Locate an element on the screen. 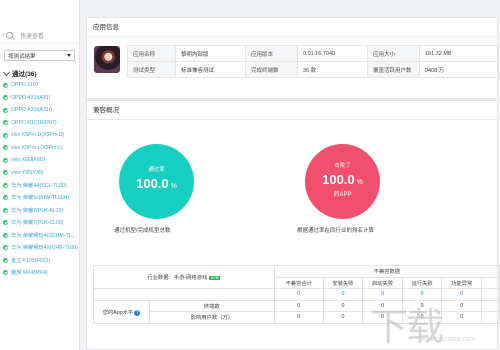 This screenshot has height=350, width=500. device-item: OPPO R1C(R8207) is located at coordinates (39, 123).